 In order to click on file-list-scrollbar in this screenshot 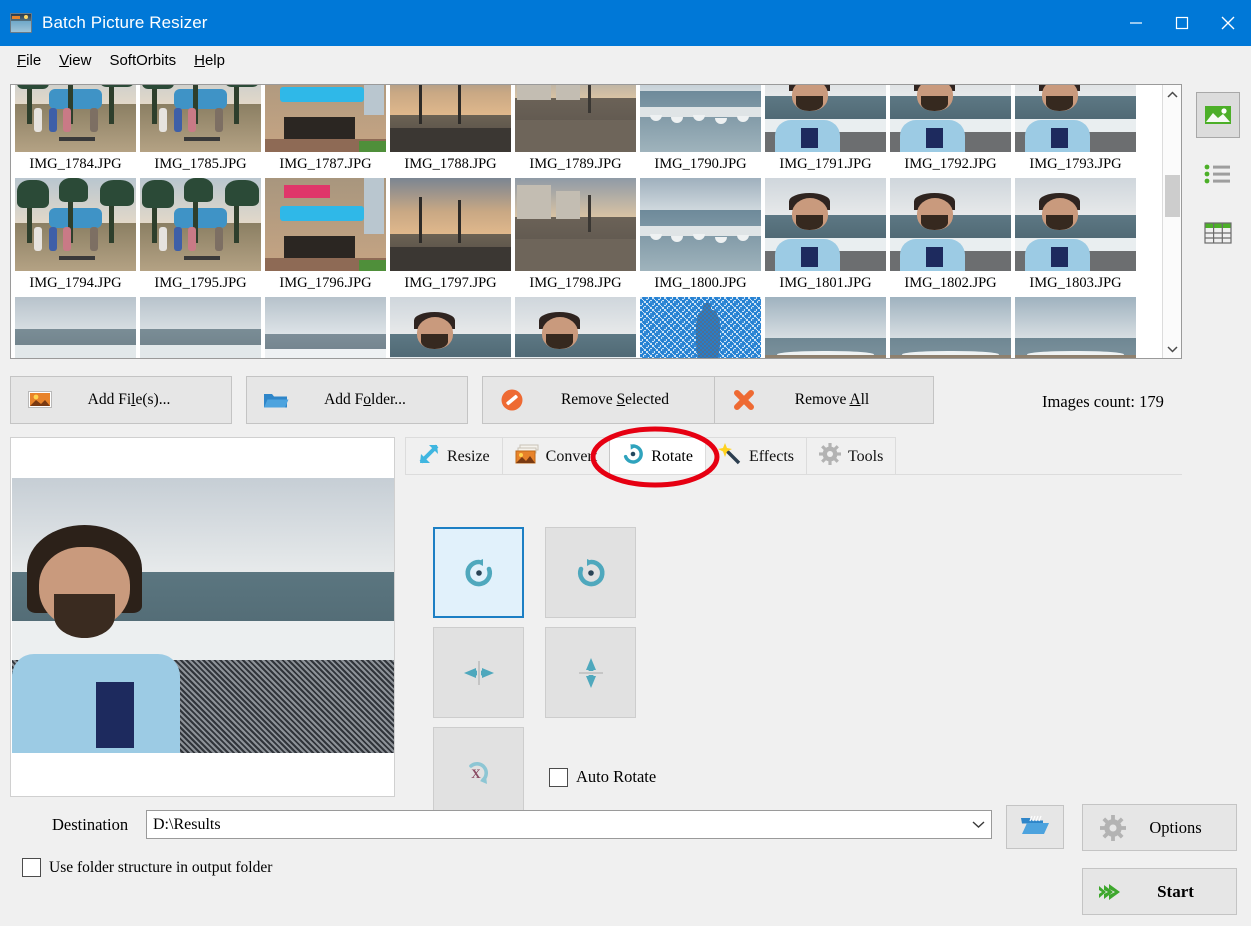, I will do `click(1171, 221)`.